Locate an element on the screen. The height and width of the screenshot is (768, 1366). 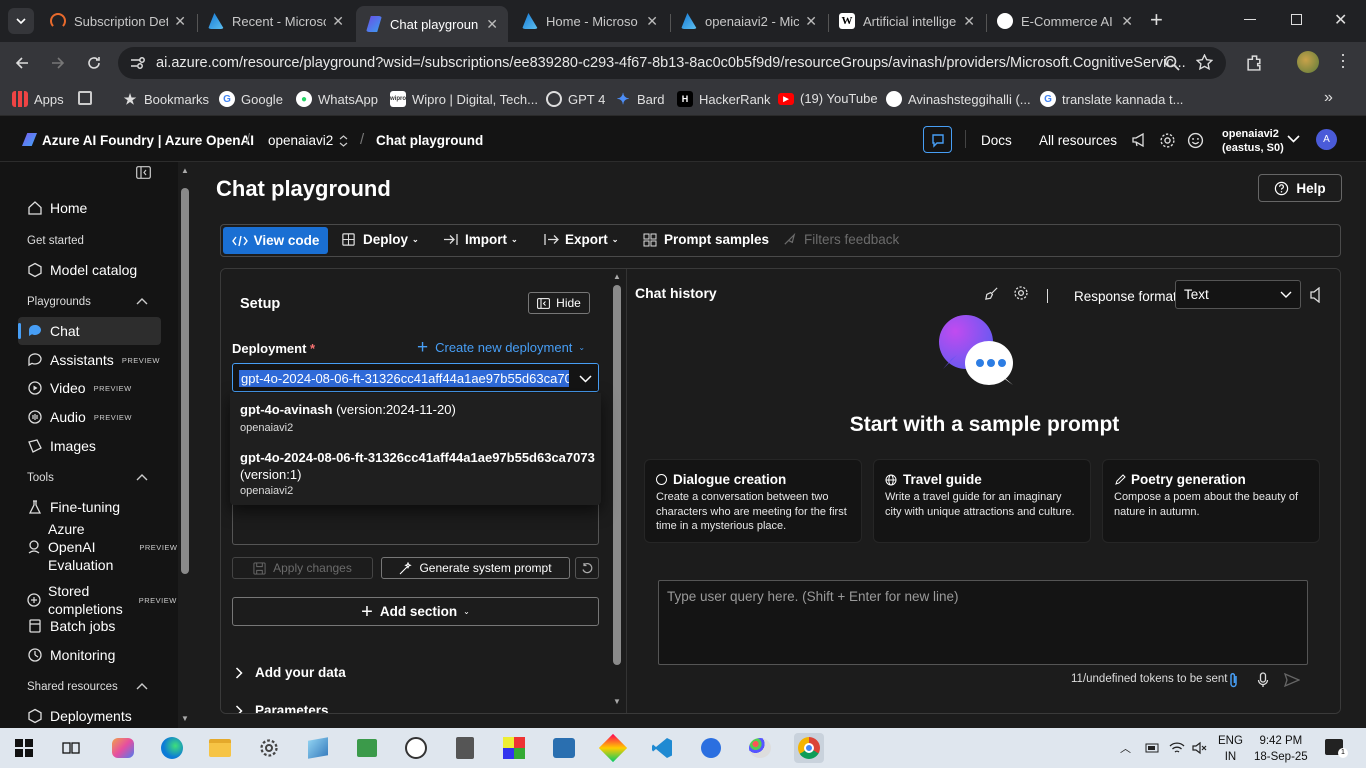
volume-muted-icon is located at coordinates (1200, 748).